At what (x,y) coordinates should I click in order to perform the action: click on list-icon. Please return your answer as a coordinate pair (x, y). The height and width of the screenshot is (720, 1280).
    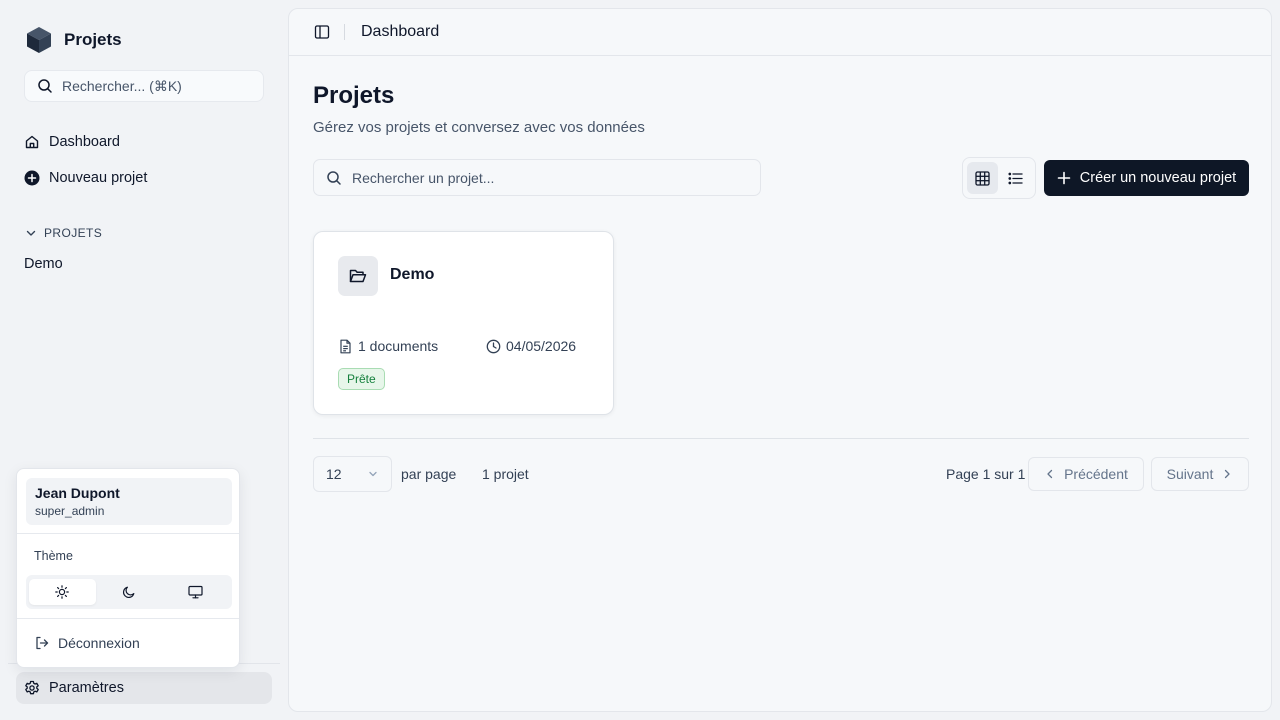
    Looking at the image, I should click on (1015, 178).